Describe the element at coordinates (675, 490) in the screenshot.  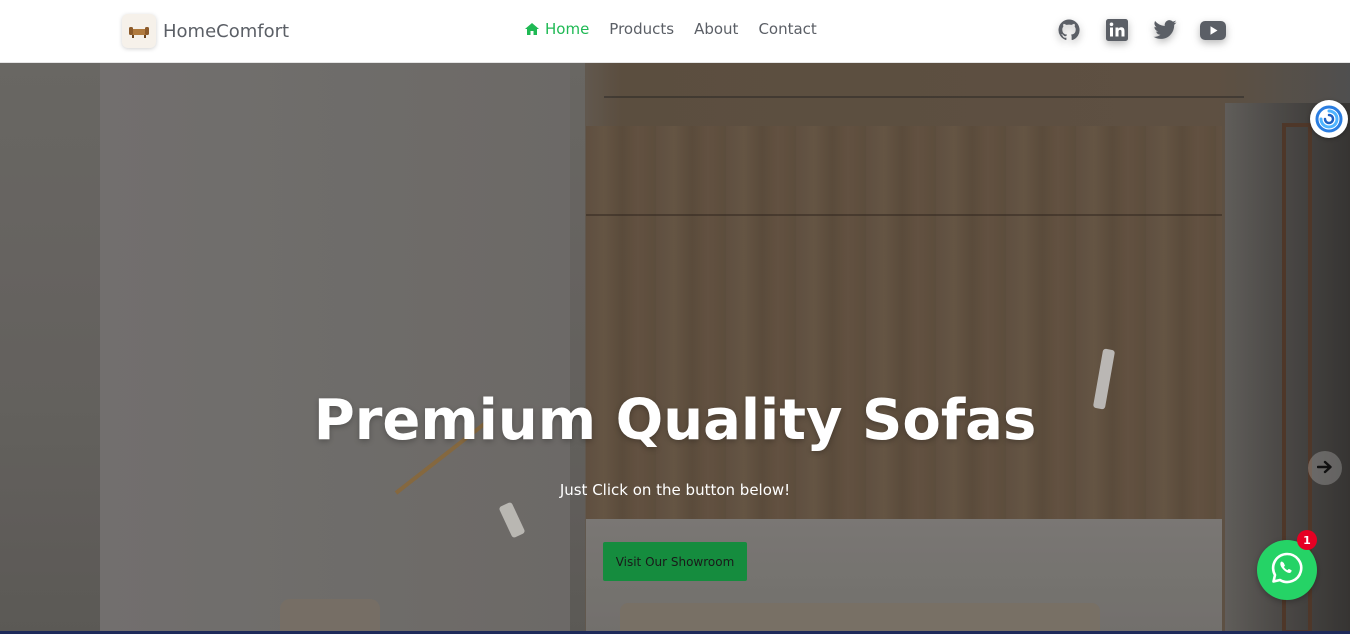
I see `hero-subtitle: Just Click on the button below!` at that location.